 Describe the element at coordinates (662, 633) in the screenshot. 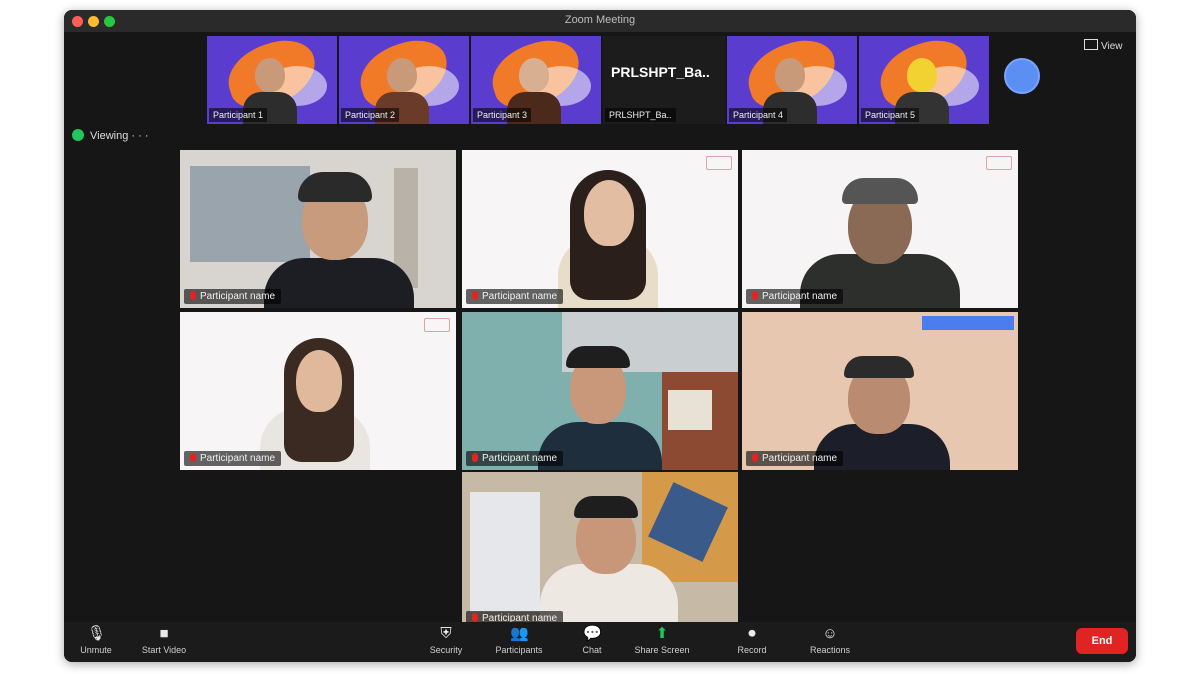

I see `share-screen-icon: ⬆` at that location.